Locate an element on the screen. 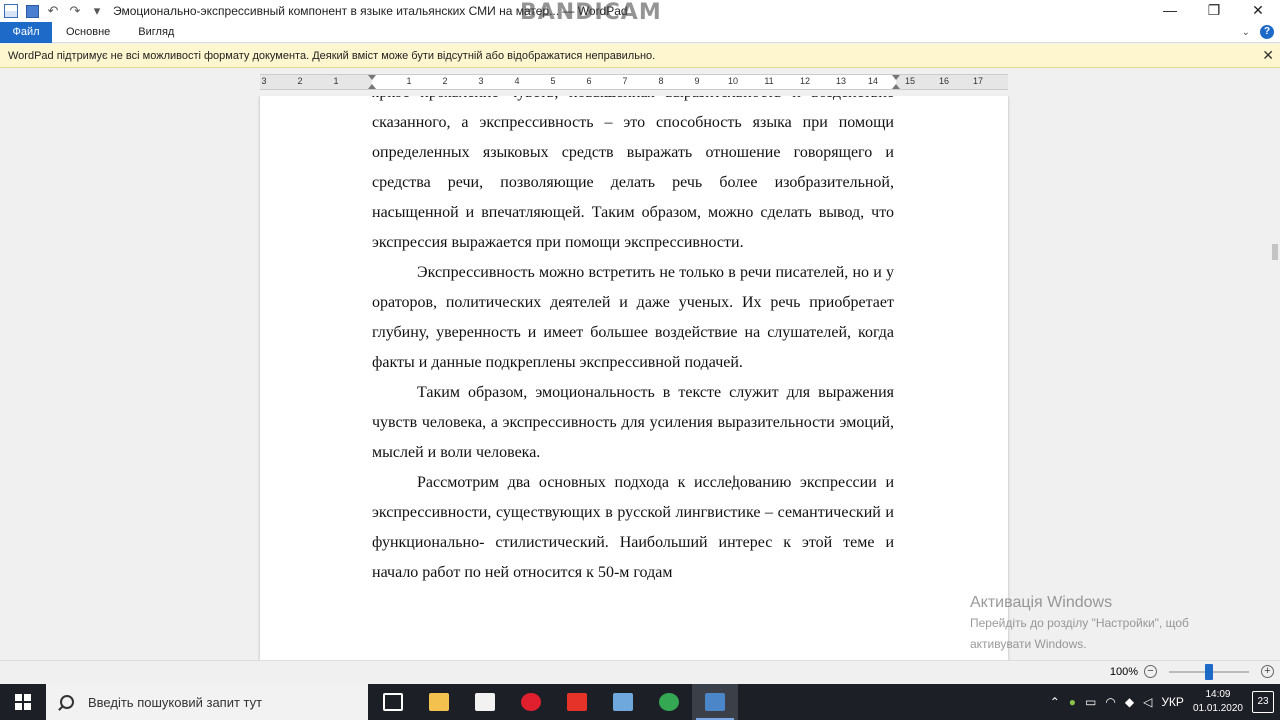  quick-access-toolbar: ↶ ↷ ▾ is located at coordinates (65, 11).